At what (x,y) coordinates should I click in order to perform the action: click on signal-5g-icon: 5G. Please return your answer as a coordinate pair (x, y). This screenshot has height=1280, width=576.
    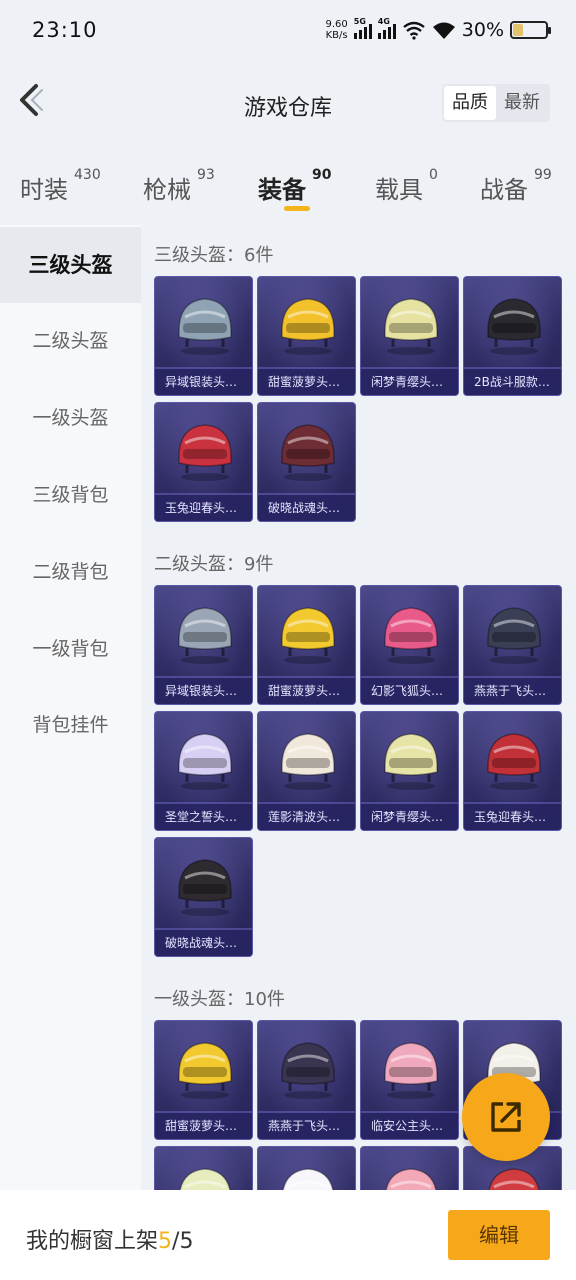
    Looking at the image, I should click on (362, 28).